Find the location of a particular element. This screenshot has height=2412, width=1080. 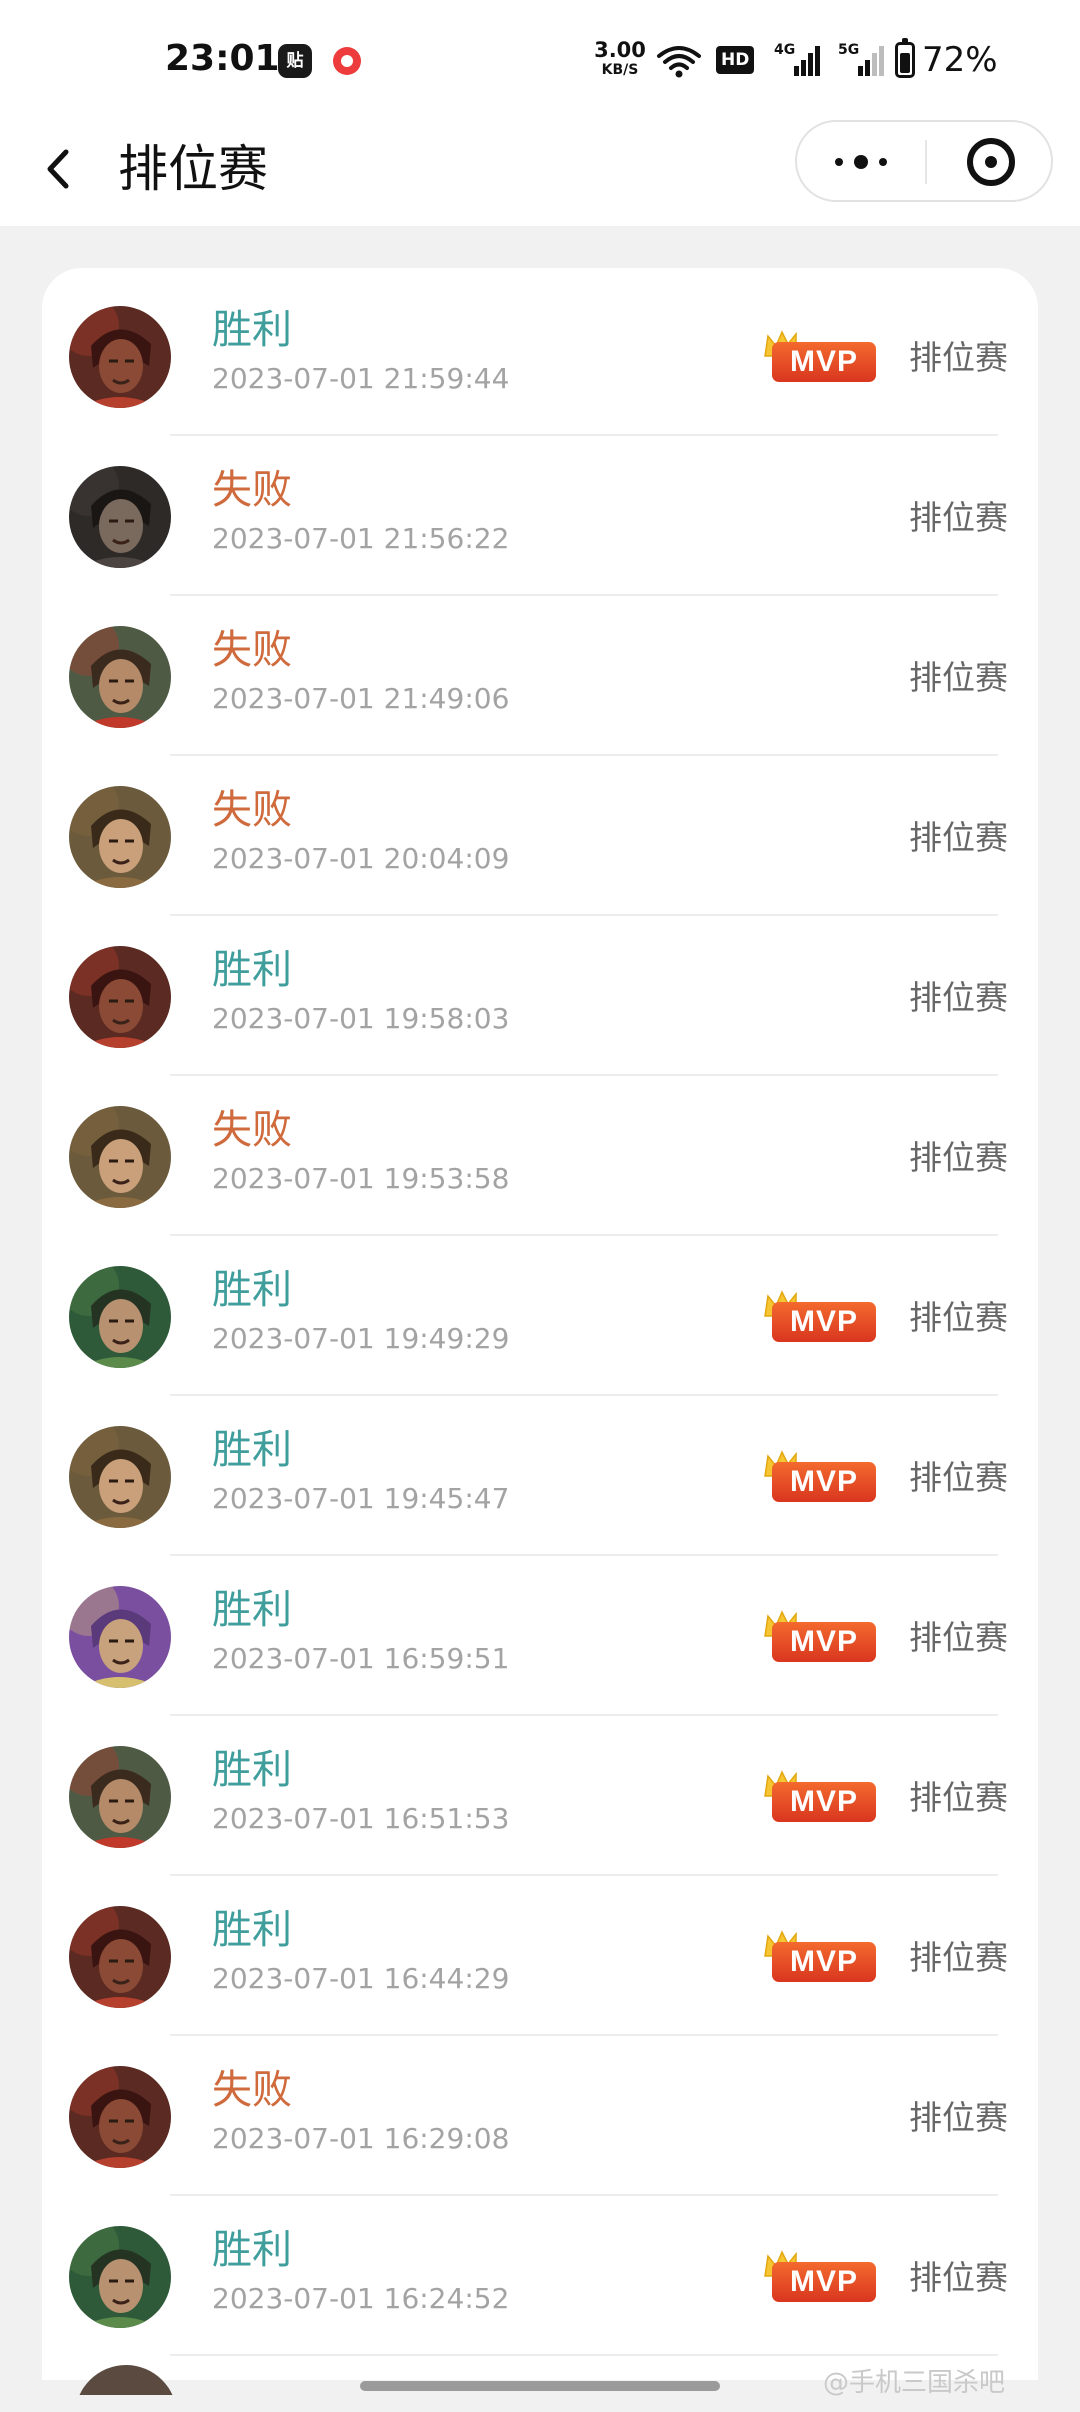

network-speed-value: 3.00 is located at coordinates (620, 50).